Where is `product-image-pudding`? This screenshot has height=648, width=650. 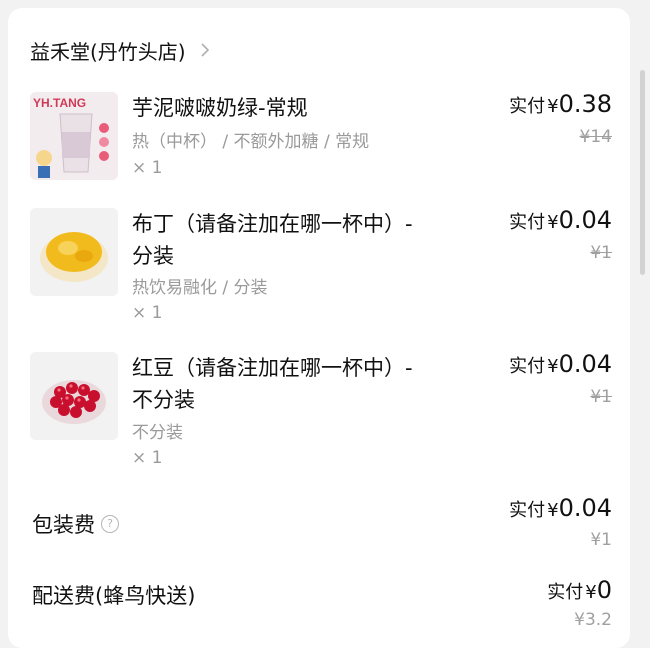
product-image-pudding is located at coordinates (74, 252).